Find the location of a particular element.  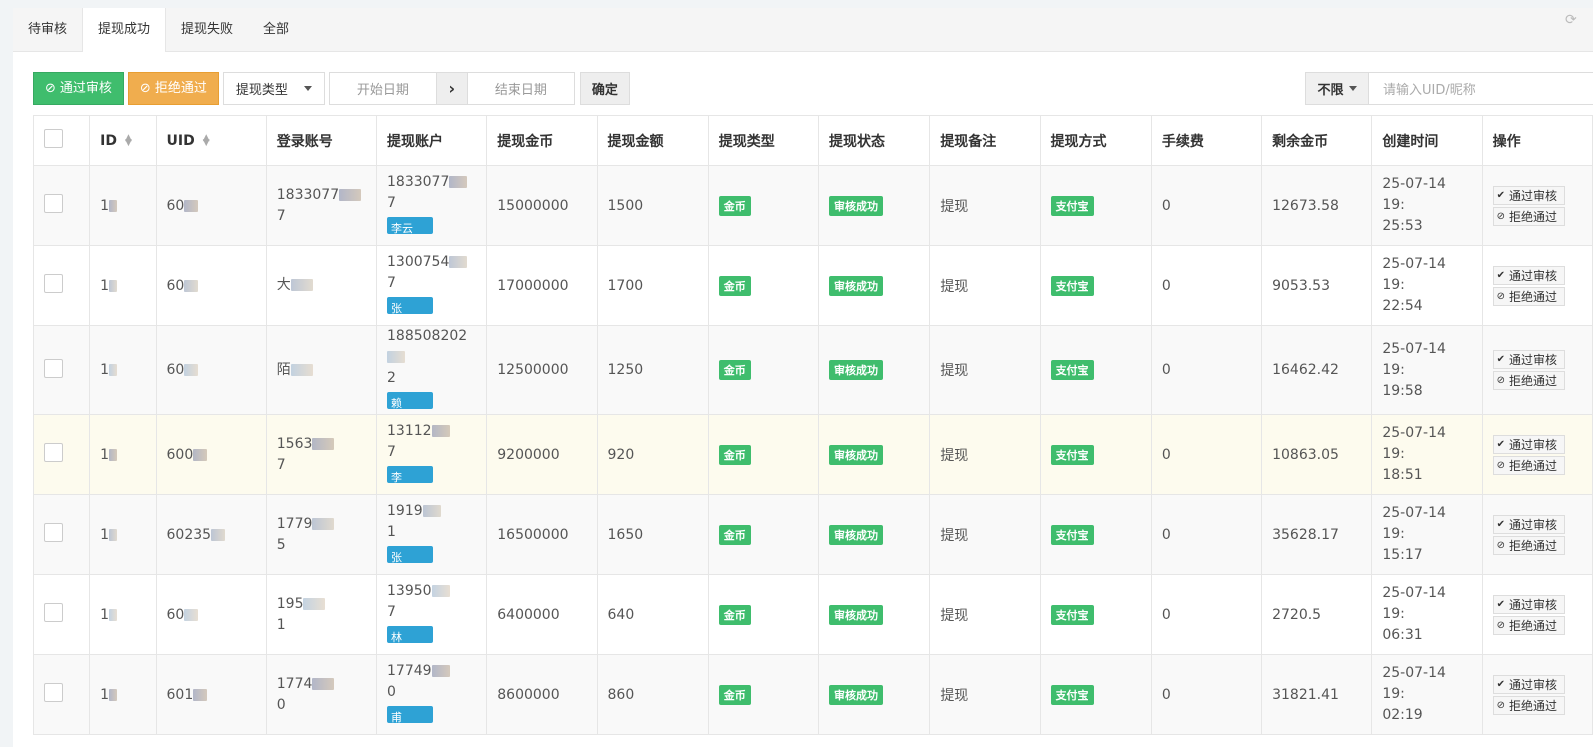

select-all-checkbox is located at coordinates (53, 138).